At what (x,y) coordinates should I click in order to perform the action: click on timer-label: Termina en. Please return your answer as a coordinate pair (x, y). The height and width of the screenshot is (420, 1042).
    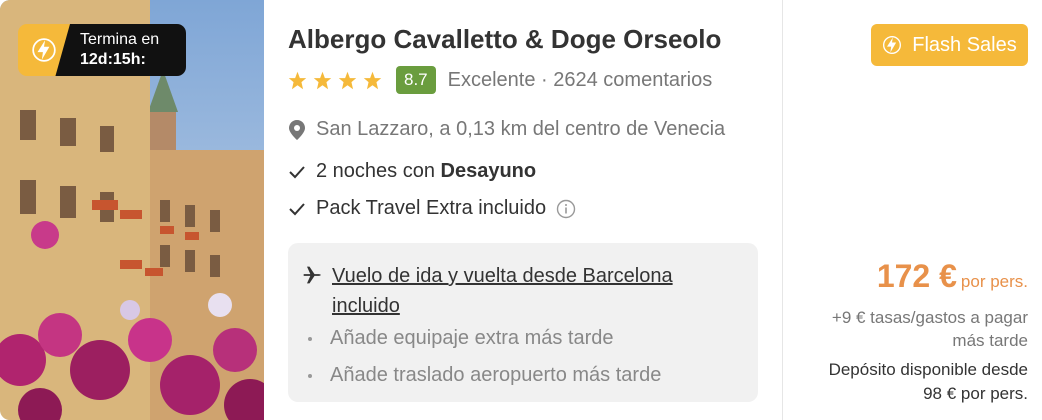
    Looking at the image, I should click on (120, 39).